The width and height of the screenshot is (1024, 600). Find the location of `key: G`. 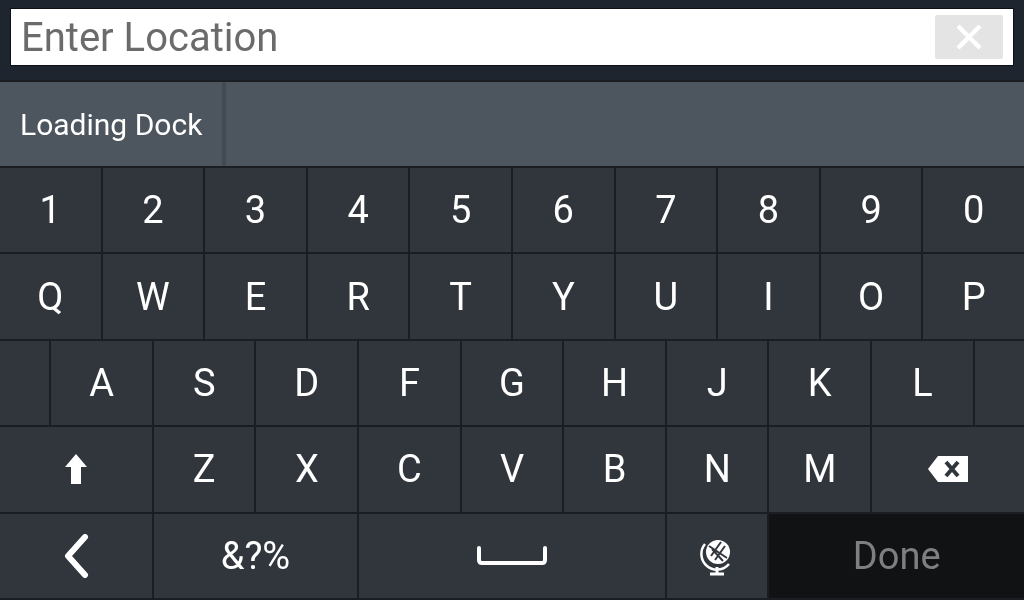

key: G is located at coordinates (512, 383).